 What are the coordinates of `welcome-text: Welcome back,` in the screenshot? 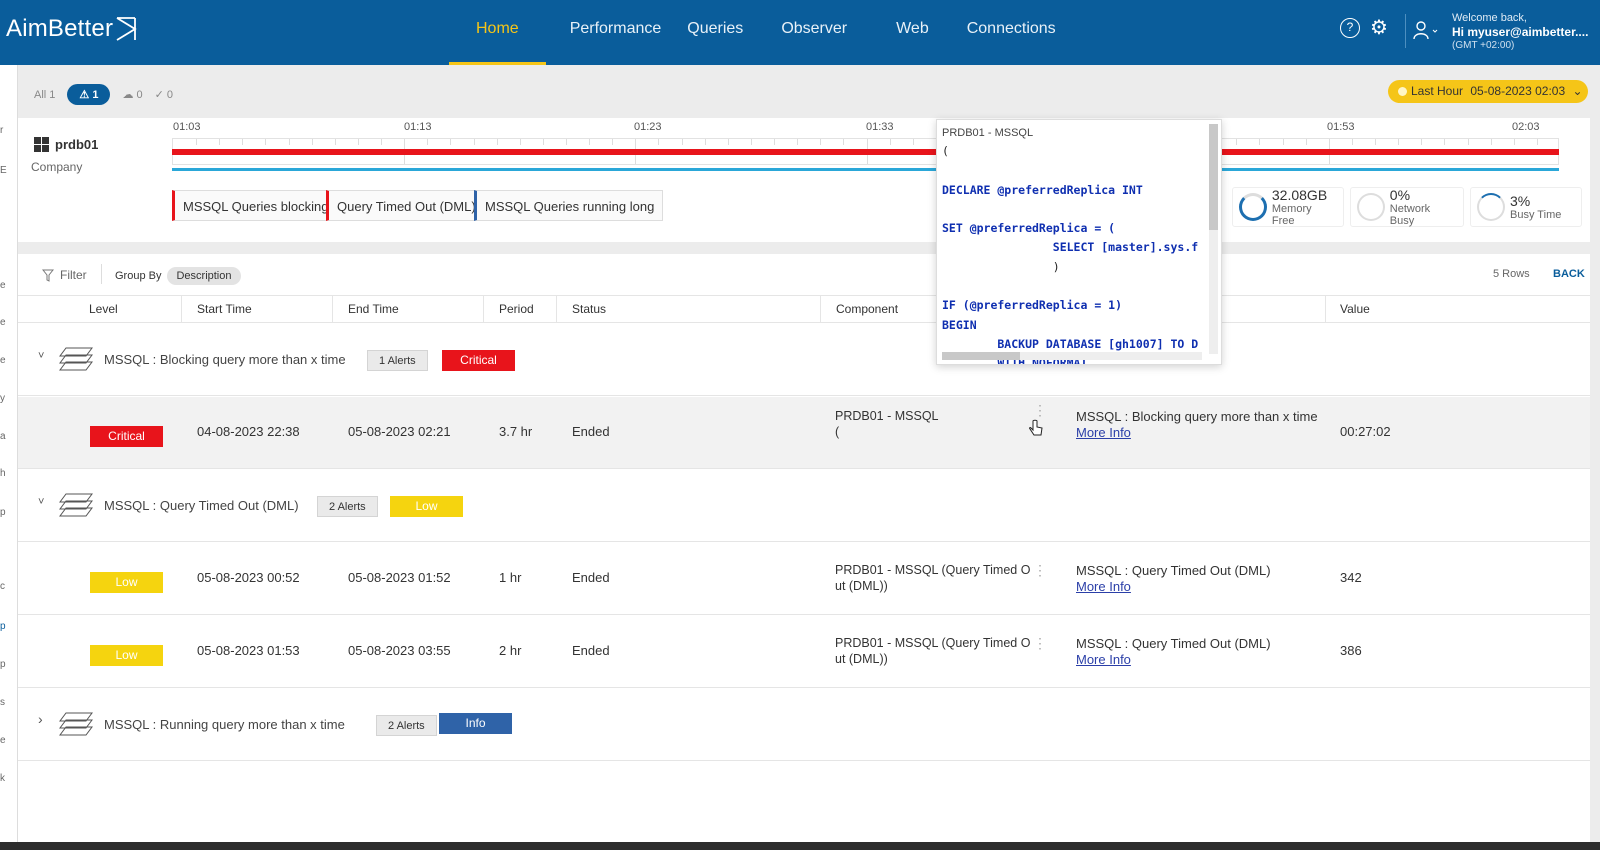 It's located at (1489, 18).